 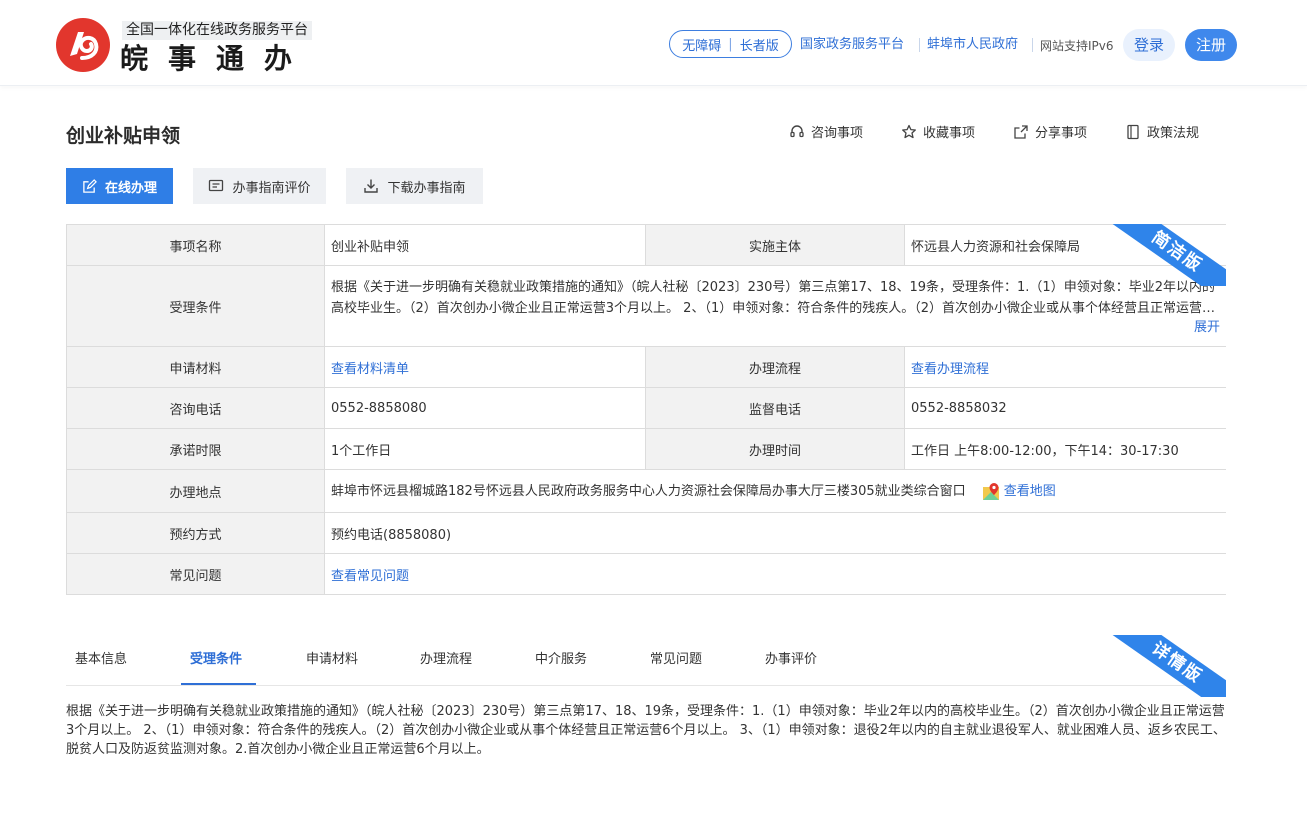 I want to click on online-apply-label: 在线办理, so click(x=130, y=188).